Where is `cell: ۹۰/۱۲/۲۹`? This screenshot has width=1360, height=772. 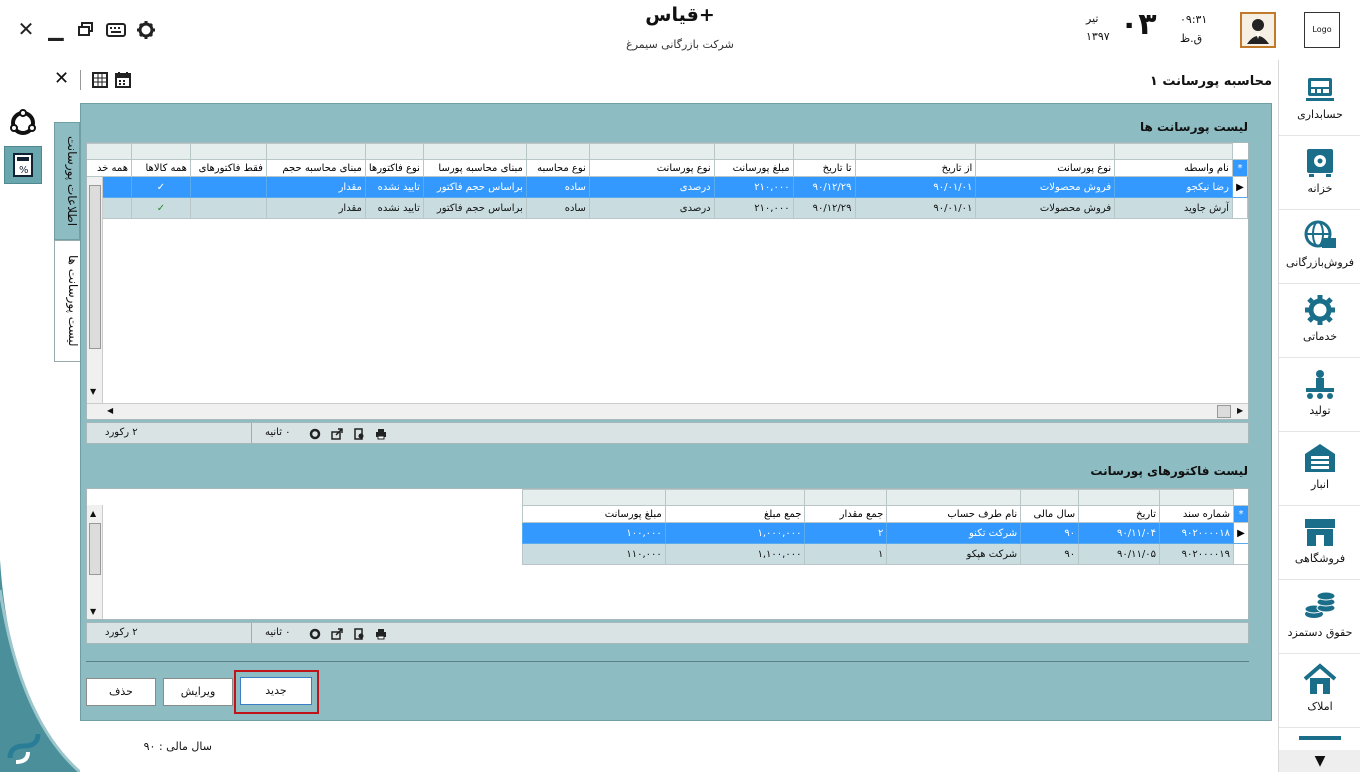
cell: ۹۰/۱۲/۲۹ is located at coordinates (824, 208).